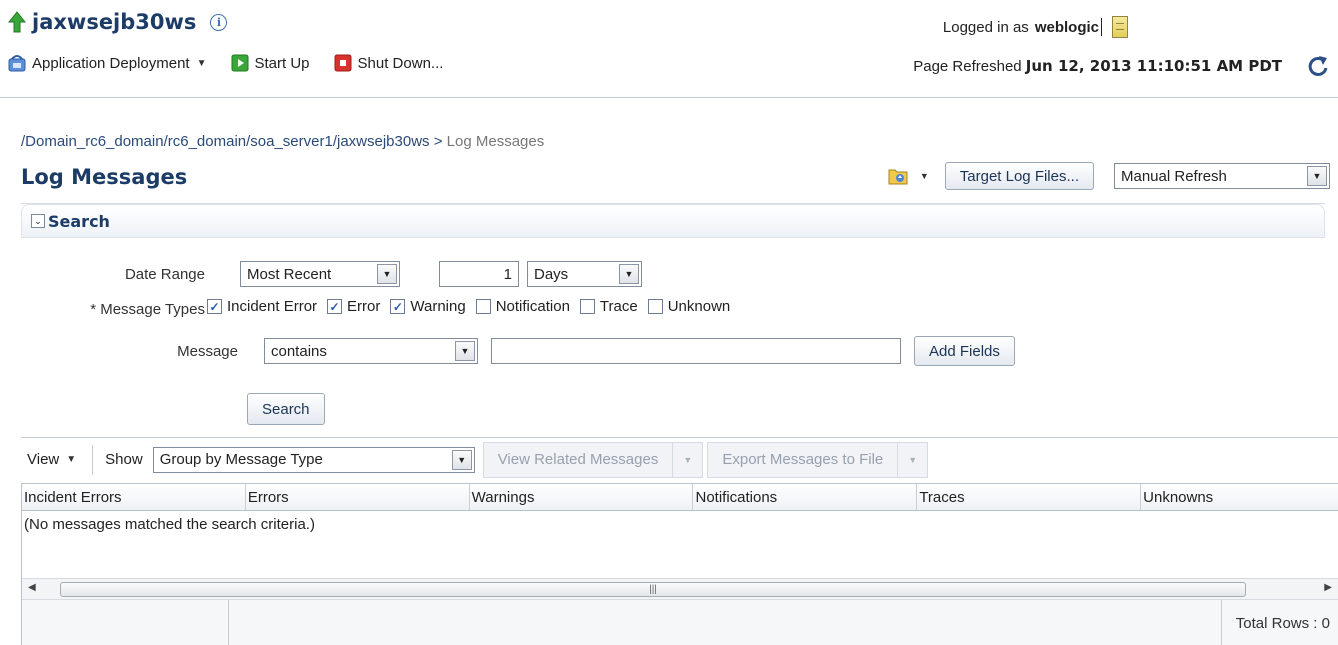 This screenshot has width=1338, height=645. What do you see at coordinates (343, 63) in the screenshot?
I see `stop-icon` at bounding box center [343, 63].